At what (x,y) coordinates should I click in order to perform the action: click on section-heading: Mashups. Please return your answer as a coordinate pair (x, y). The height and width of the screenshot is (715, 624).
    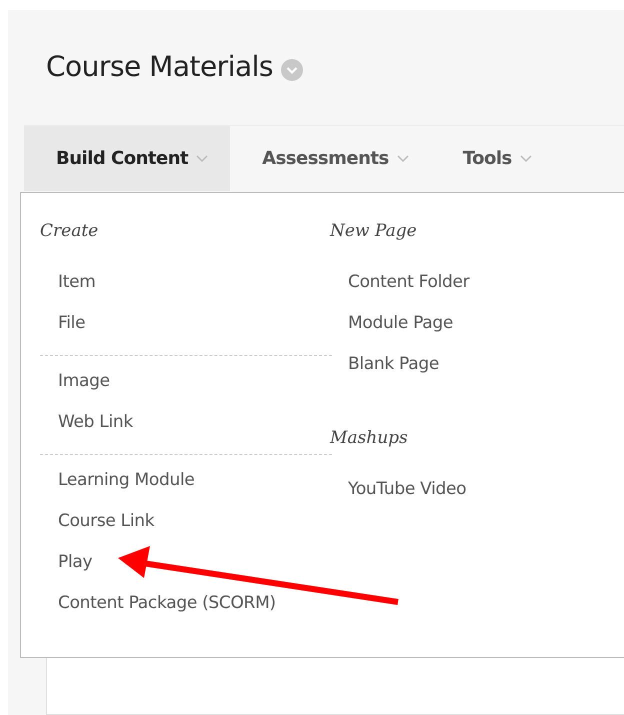
    Looking at the image, I should click on (369, 439).